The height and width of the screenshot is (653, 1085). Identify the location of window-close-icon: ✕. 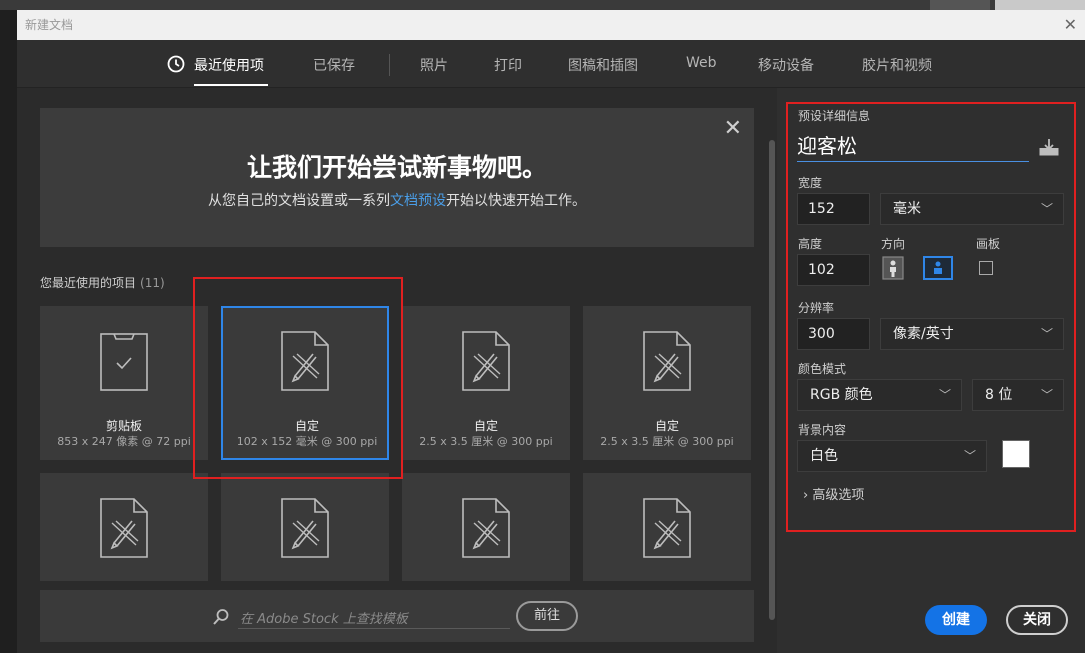
(1070, 25).